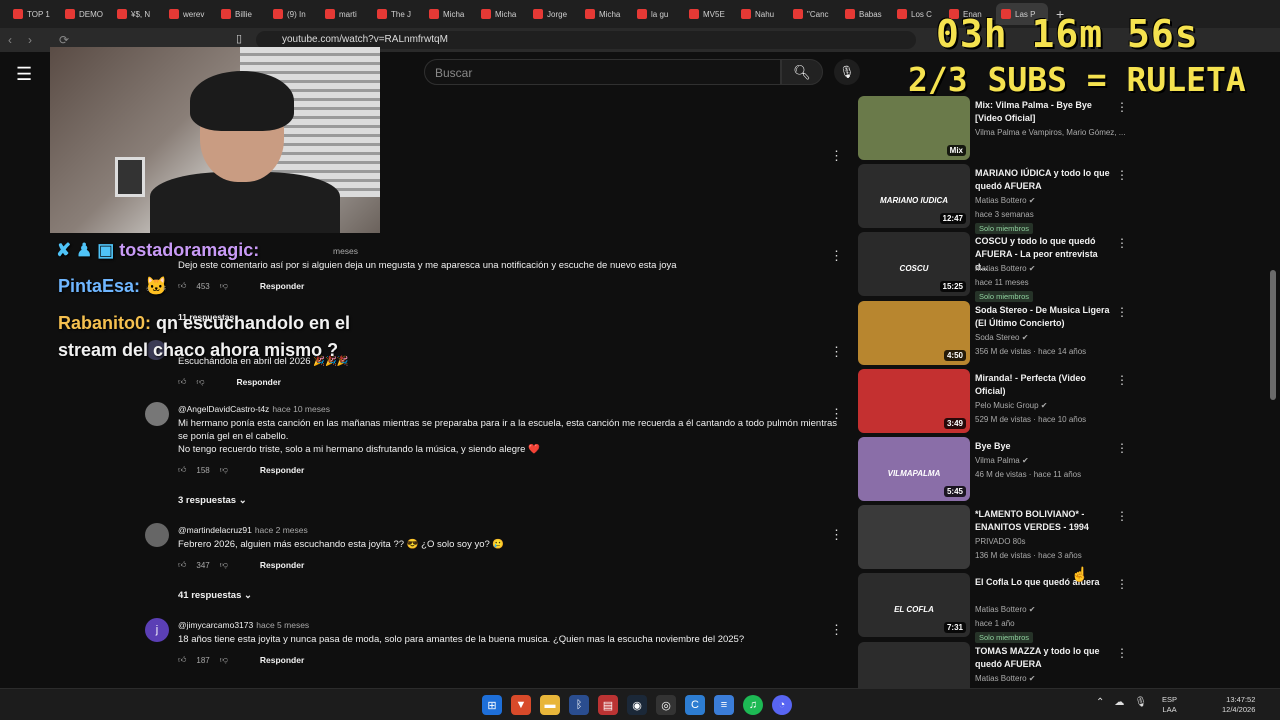 The height and width of the screenshot is (720, 1280). What do you see at coordinates (637, 705) in the screenshot?
I see `steam-icon: ◉` at bounding box center [637, 705].